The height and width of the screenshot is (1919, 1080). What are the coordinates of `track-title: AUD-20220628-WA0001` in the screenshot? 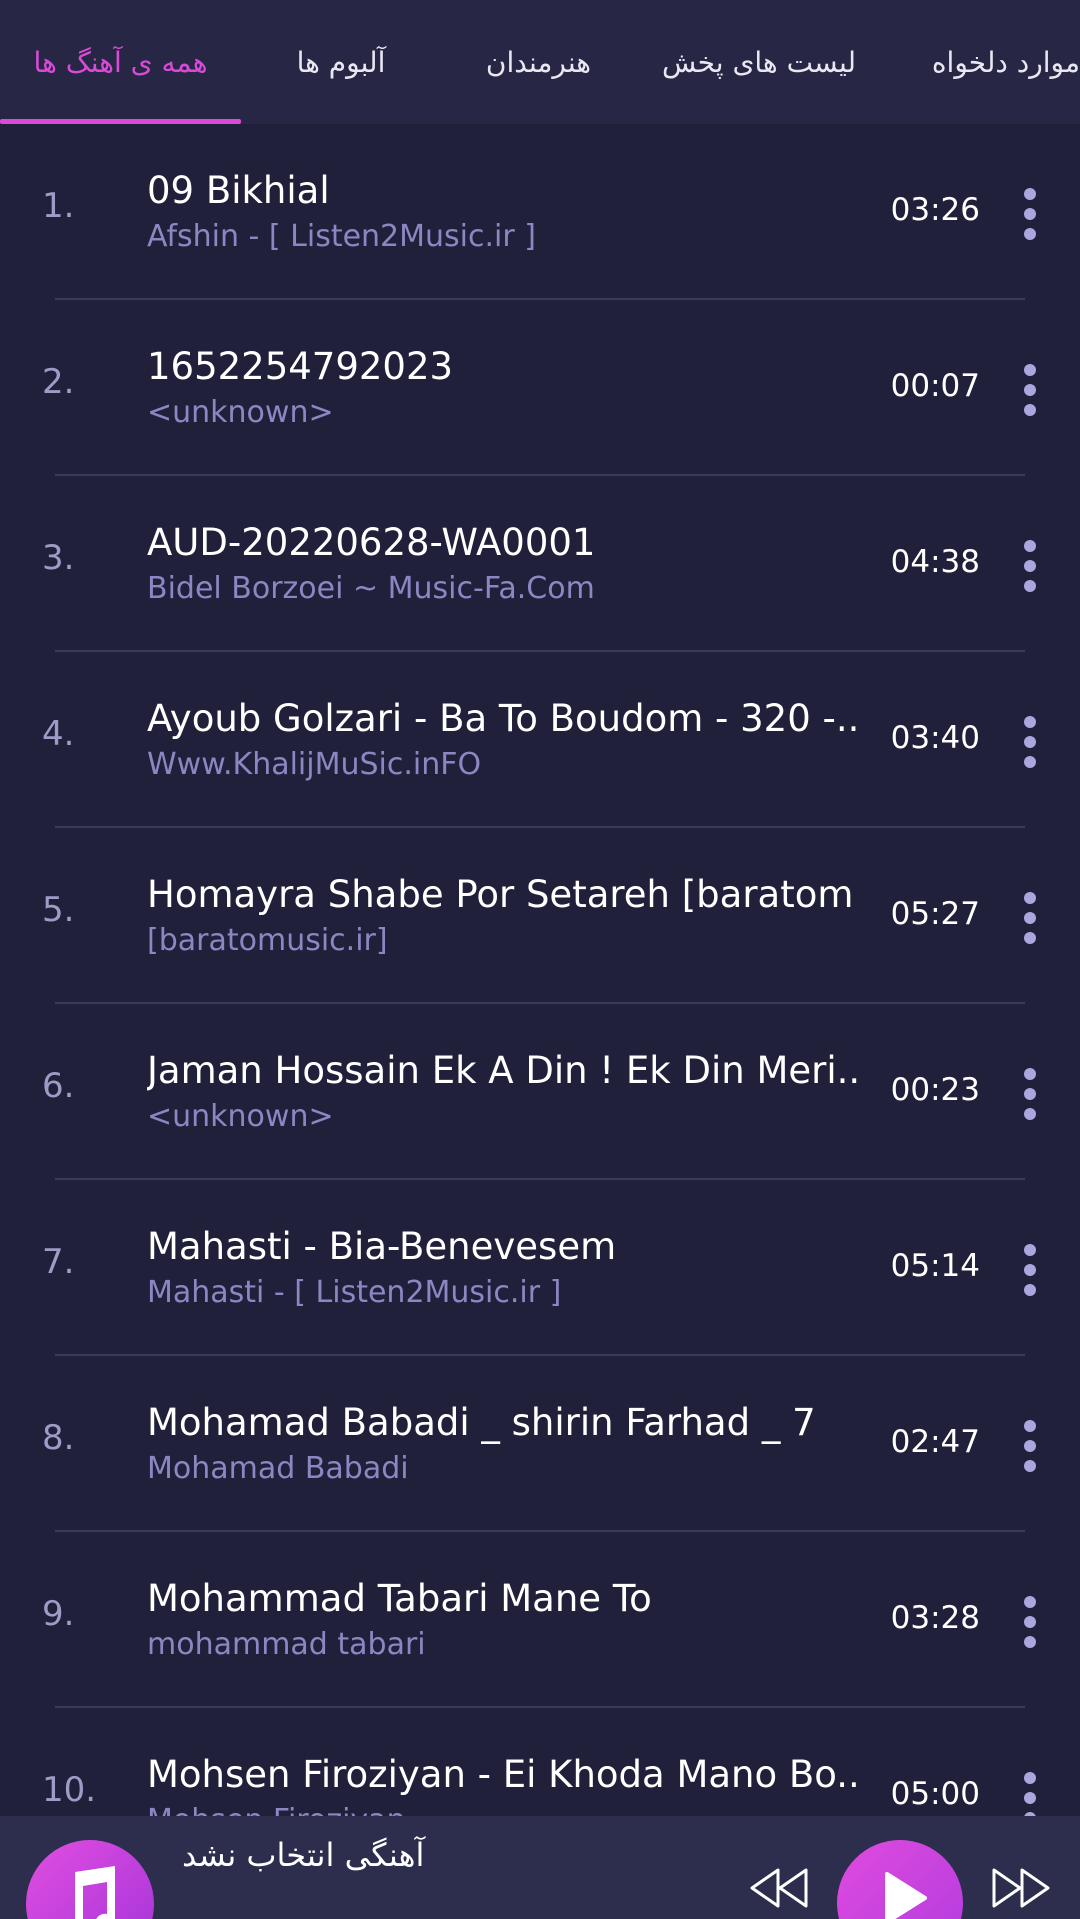 It's located at (371, 542).